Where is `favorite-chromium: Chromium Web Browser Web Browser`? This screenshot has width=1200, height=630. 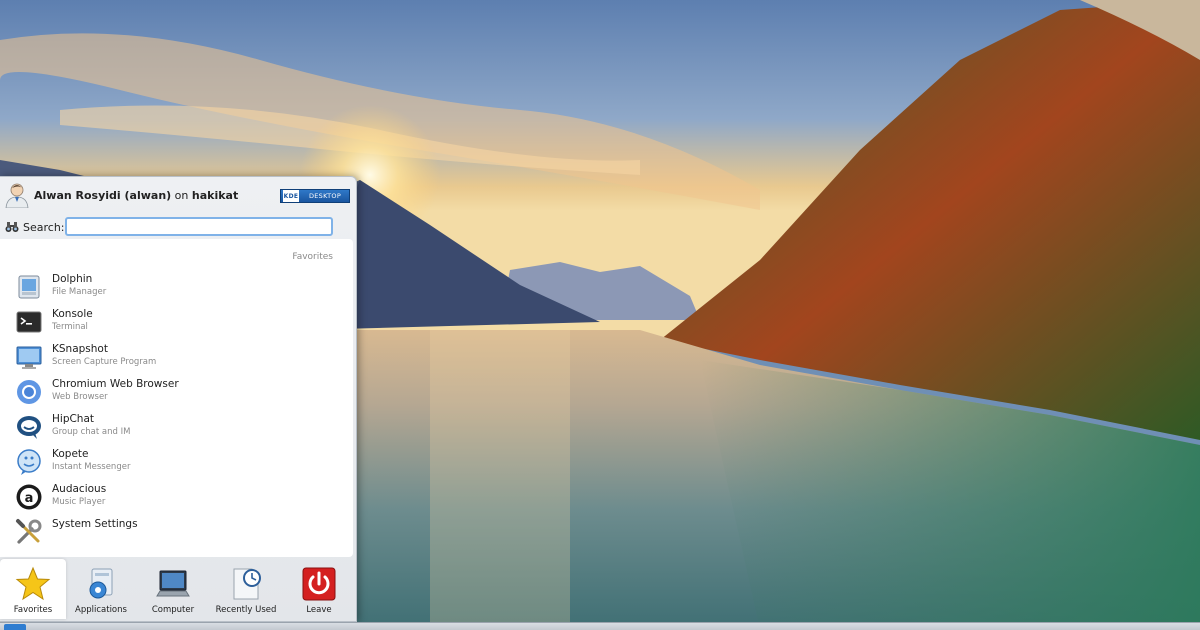
favorite-chromium: Chromium Web Browser Web Browser is located at coordinates (176, 391).